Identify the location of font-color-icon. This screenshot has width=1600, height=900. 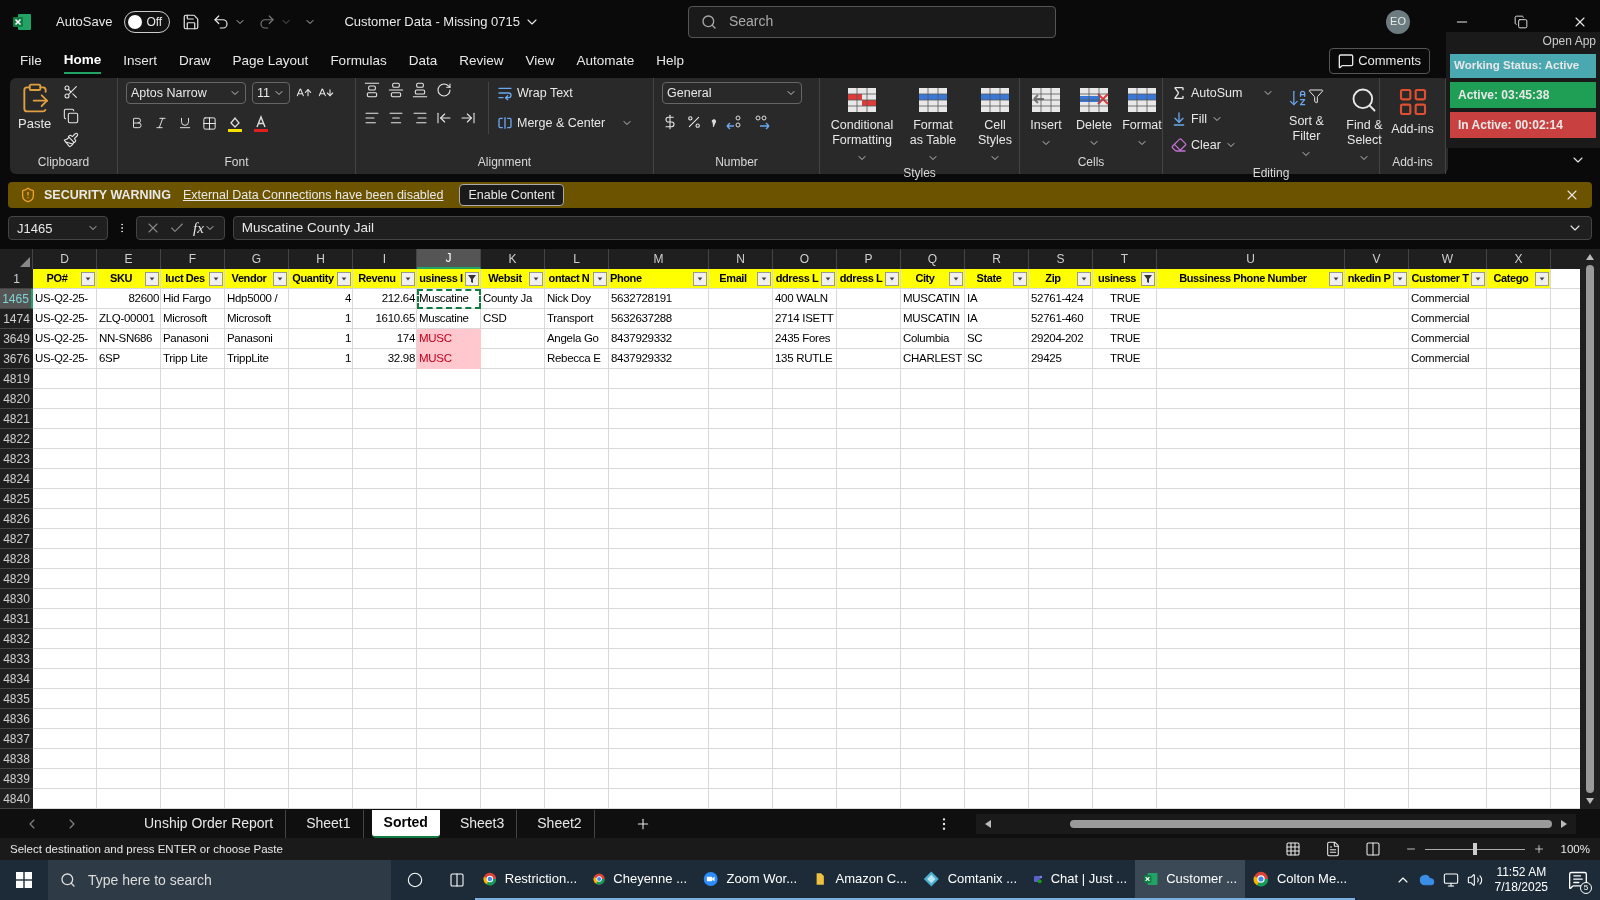
(261, 123).